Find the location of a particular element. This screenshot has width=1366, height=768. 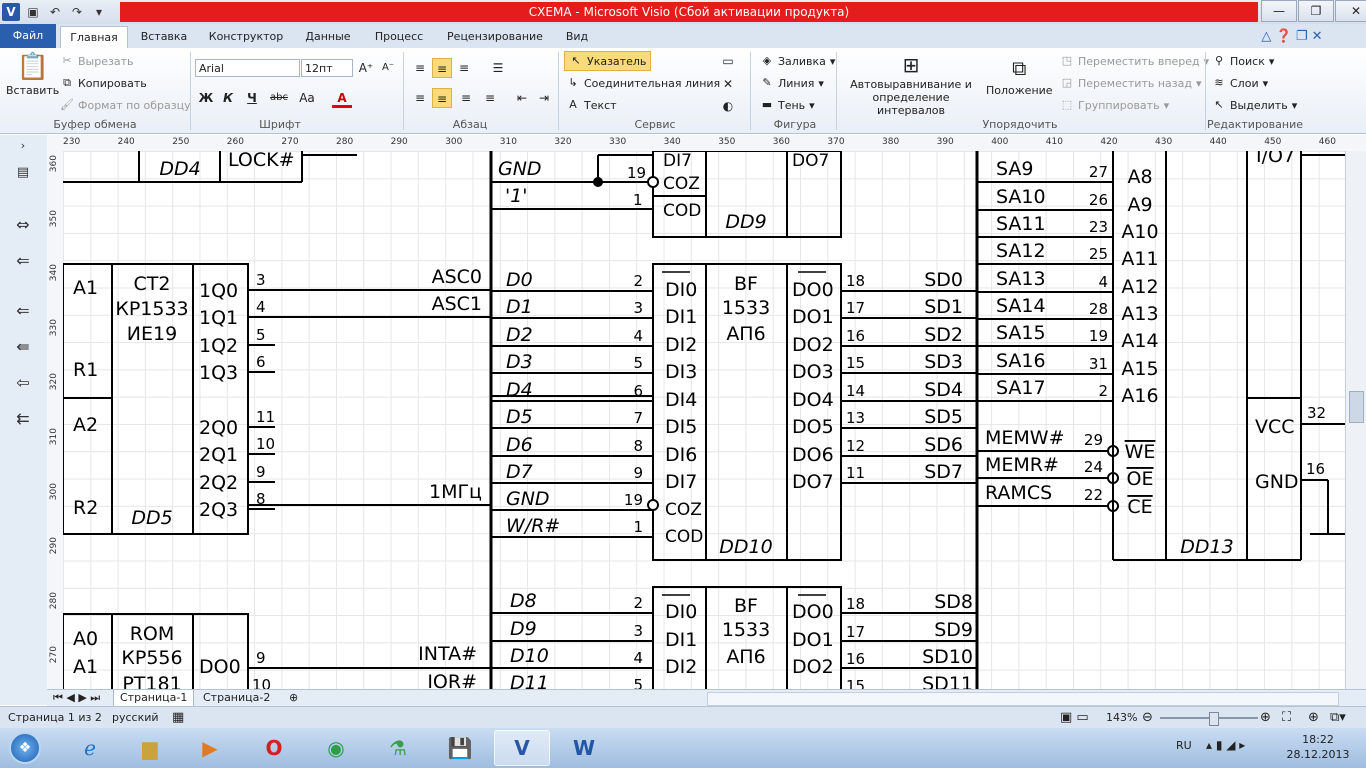

wide-arrow-shape-icon: ⇦ is located at coordinates (23, 383).